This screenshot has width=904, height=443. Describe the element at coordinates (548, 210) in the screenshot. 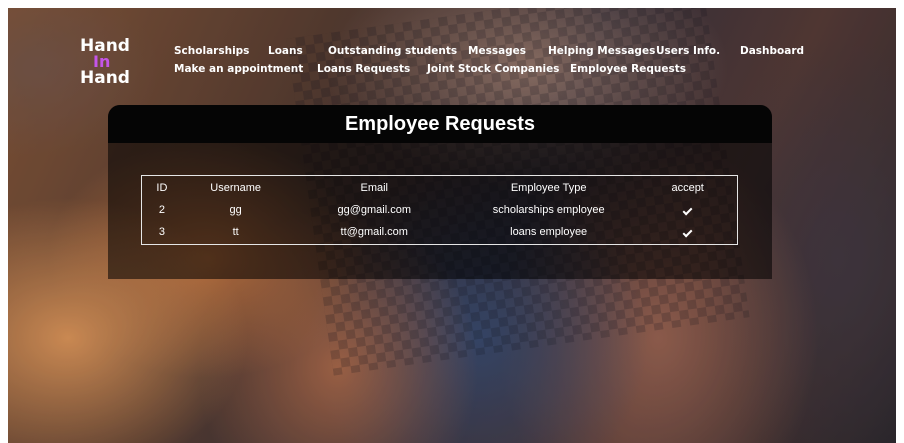

I see `cell-employee-type: scholarships employee` at that location.